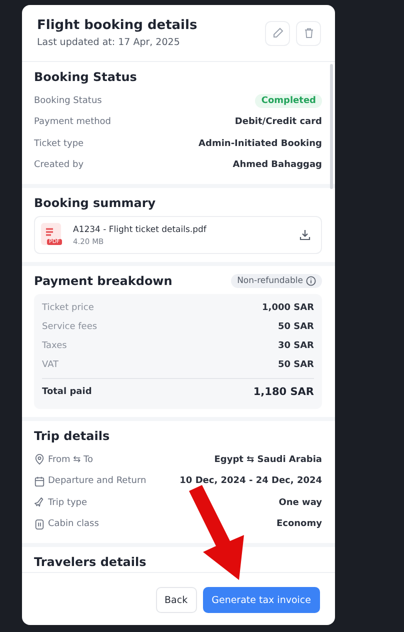 The image size is (404, 632). What do you see at coordinates (277, 165) in the screenshot?
I see `field-value: Ahmed Bahaggag` at bounding box center [277, 165].